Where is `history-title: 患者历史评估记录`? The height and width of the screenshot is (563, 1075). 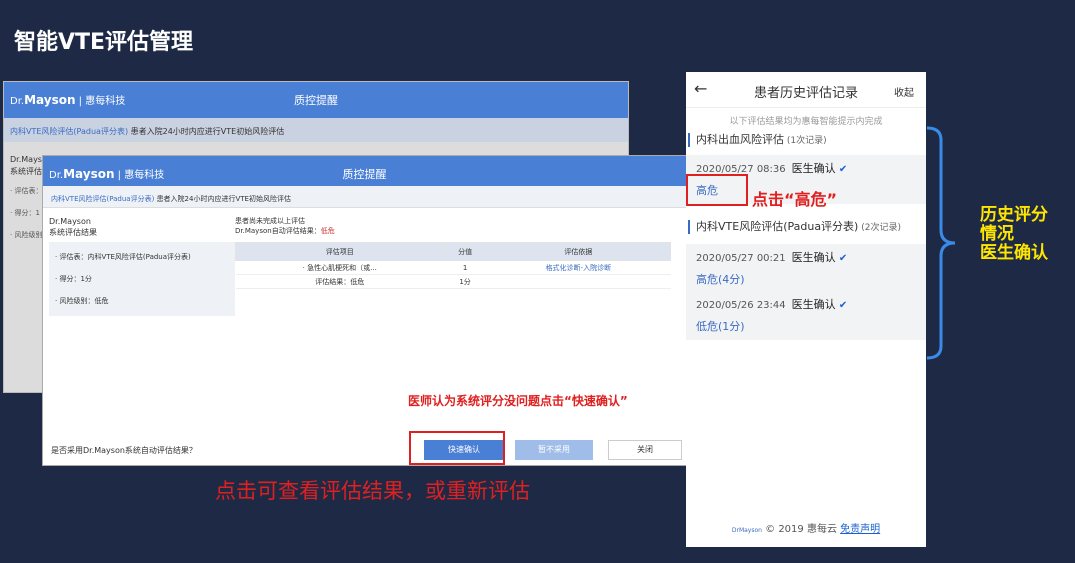
history-title: 患者历史评估记录 is located at coordinates (805, 93).